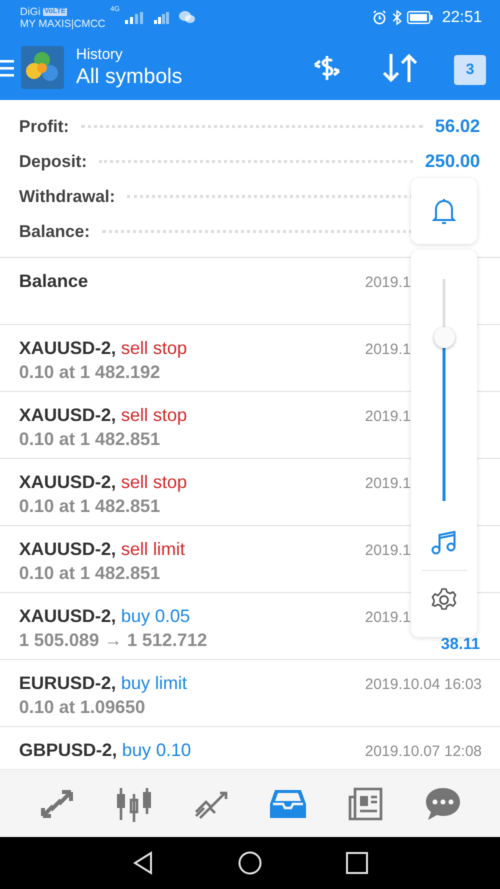  Describe the element at coordinates (56, 804) in the screenshot. I see `trade-tab` at that location.